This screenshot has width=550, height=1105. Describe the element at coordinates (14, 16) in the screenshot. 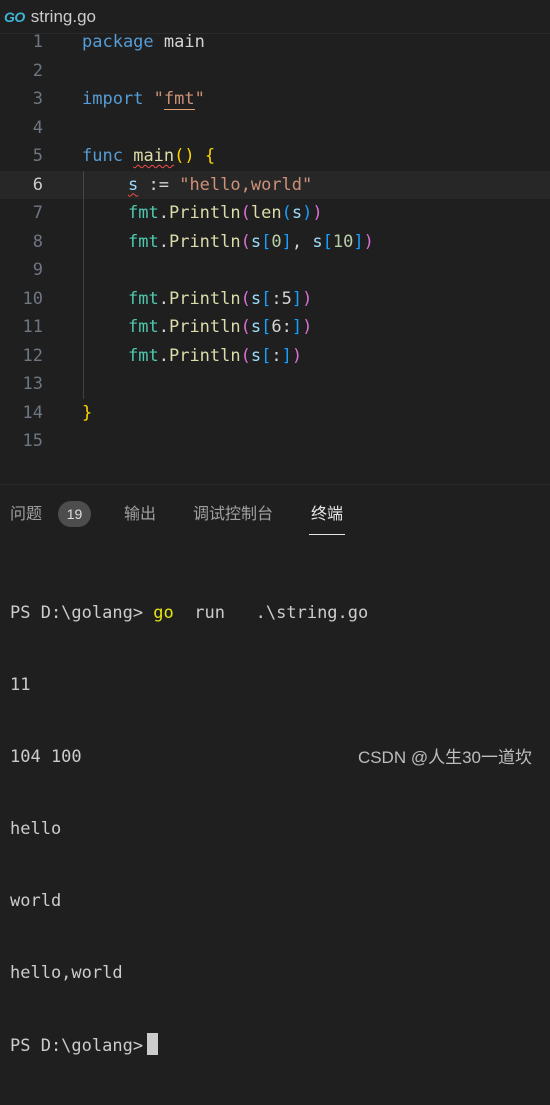

I see `go-file-icon: GO` at that location.